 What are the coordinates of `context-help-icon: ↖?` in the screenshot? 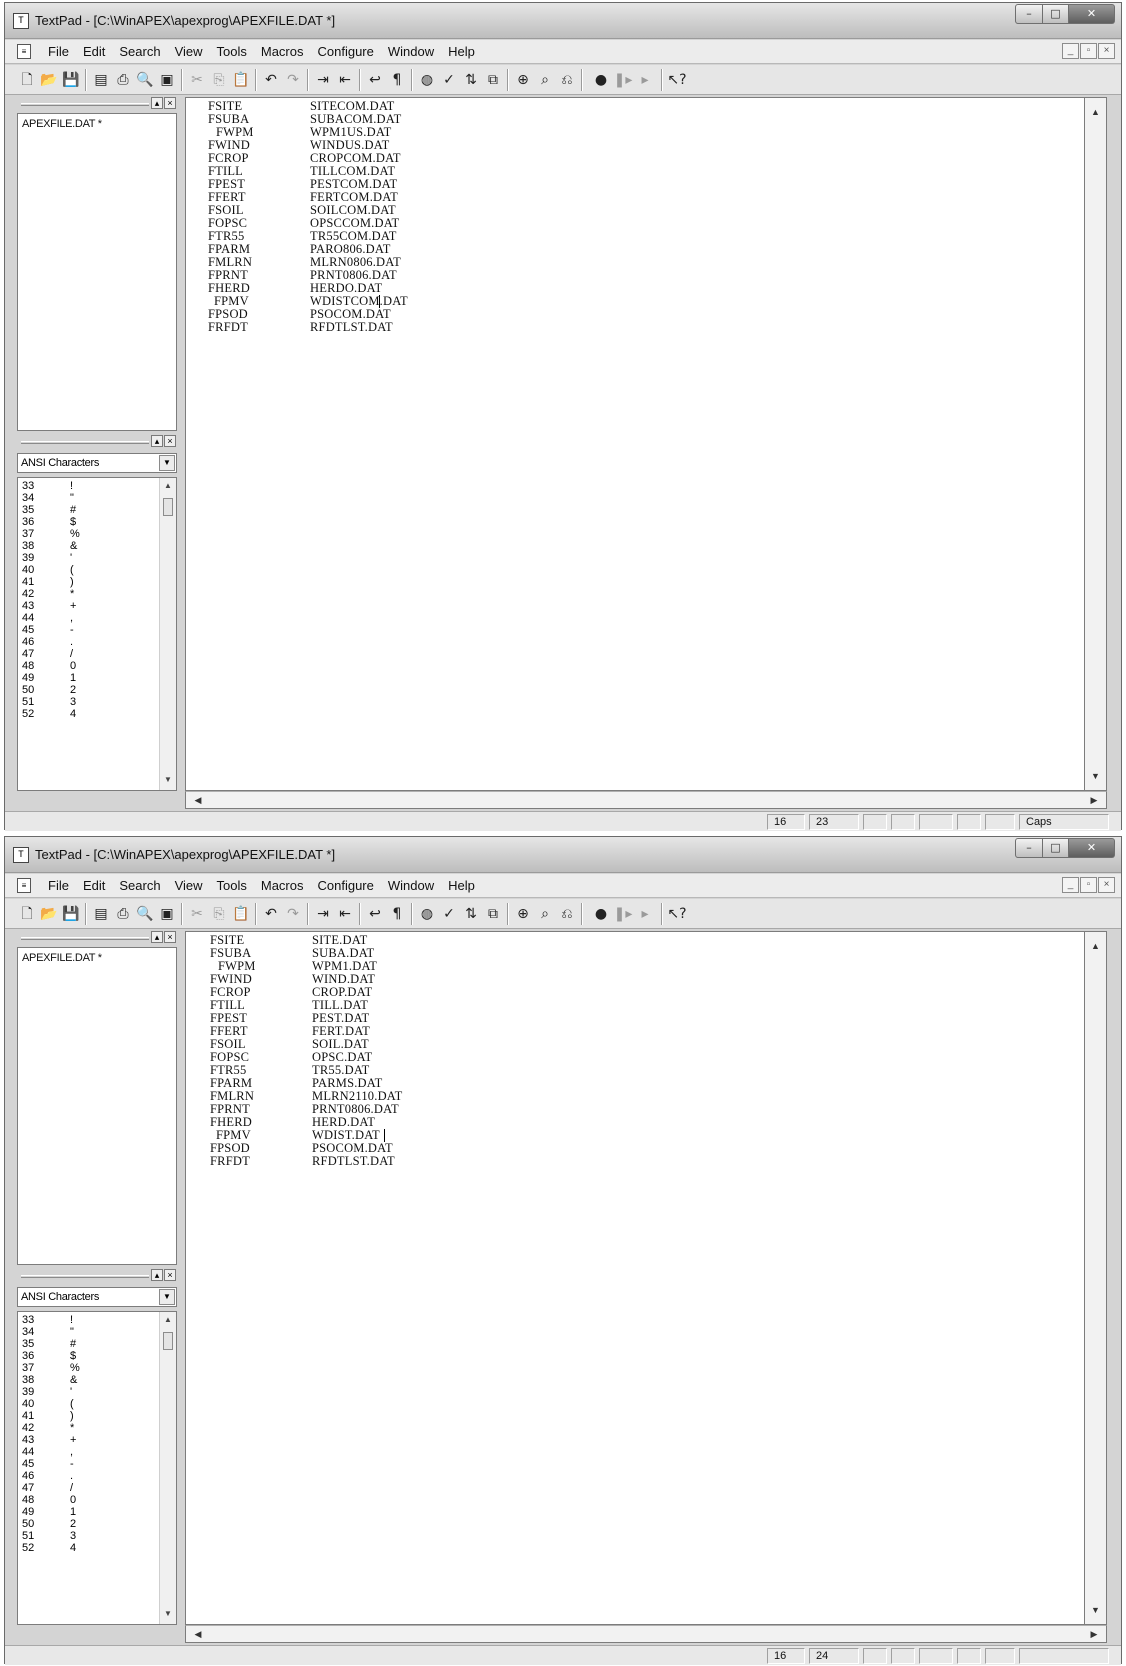 It's located at (677, 914).